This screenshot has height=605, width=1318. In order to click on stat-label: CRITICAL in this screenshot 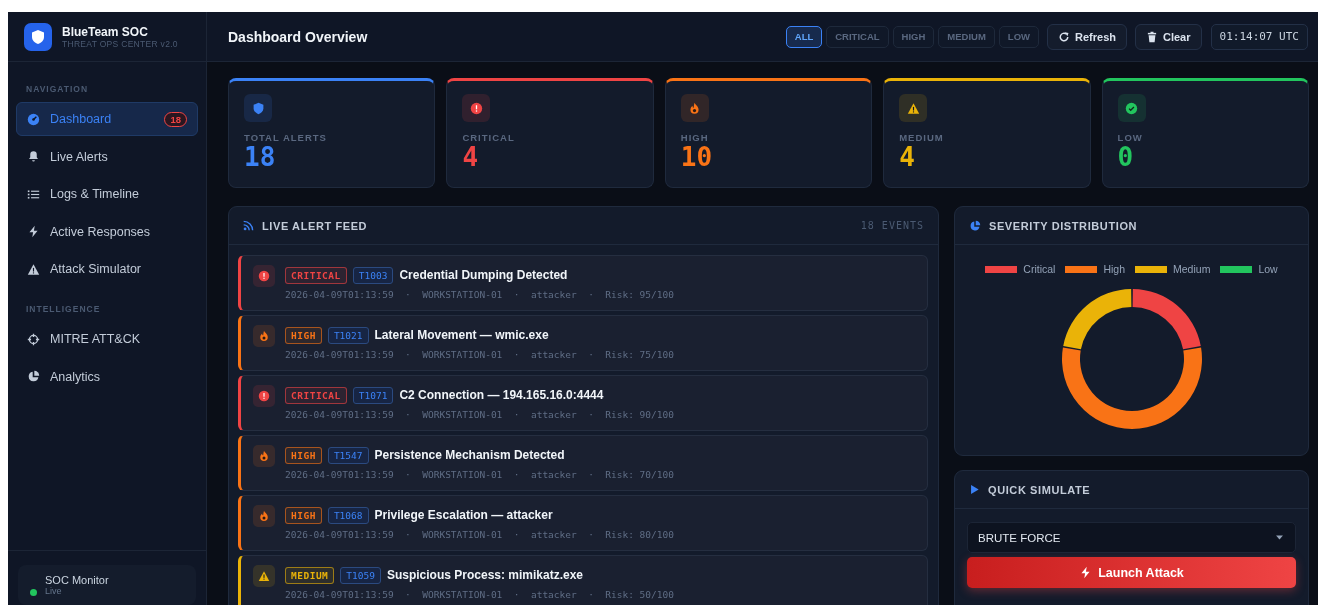, I will do `click(489, 137)`.